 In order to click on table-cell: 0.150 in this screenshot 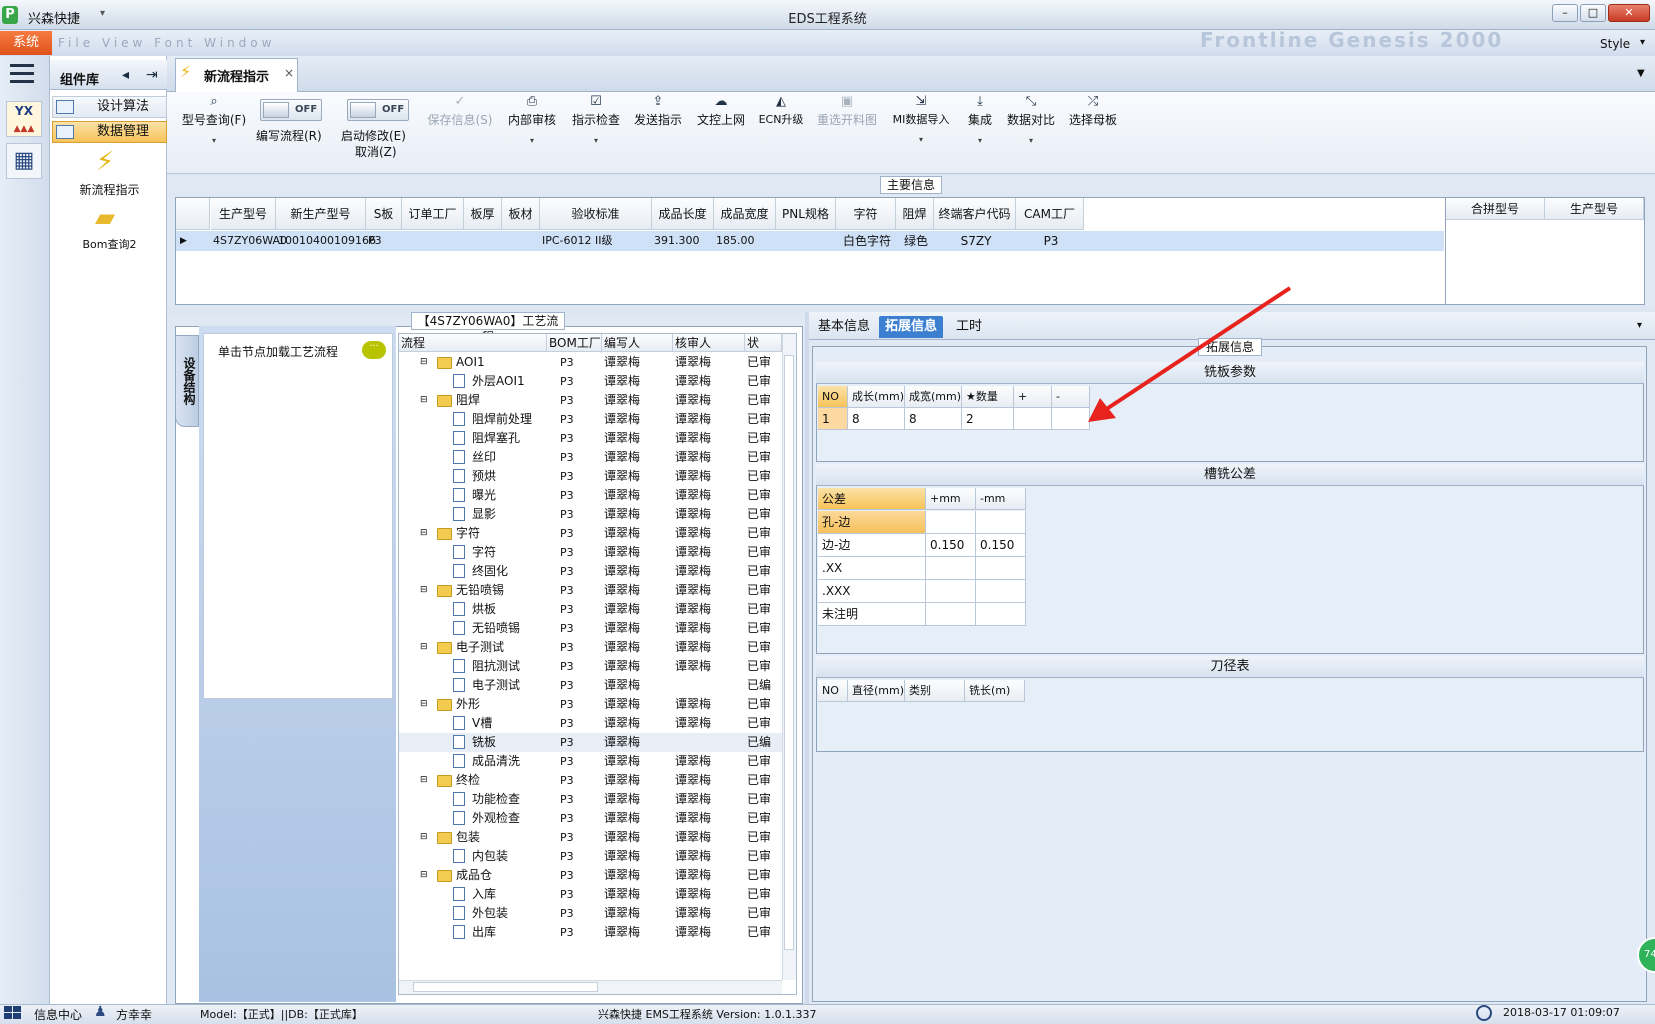, I will do `click(1001, 545)`.